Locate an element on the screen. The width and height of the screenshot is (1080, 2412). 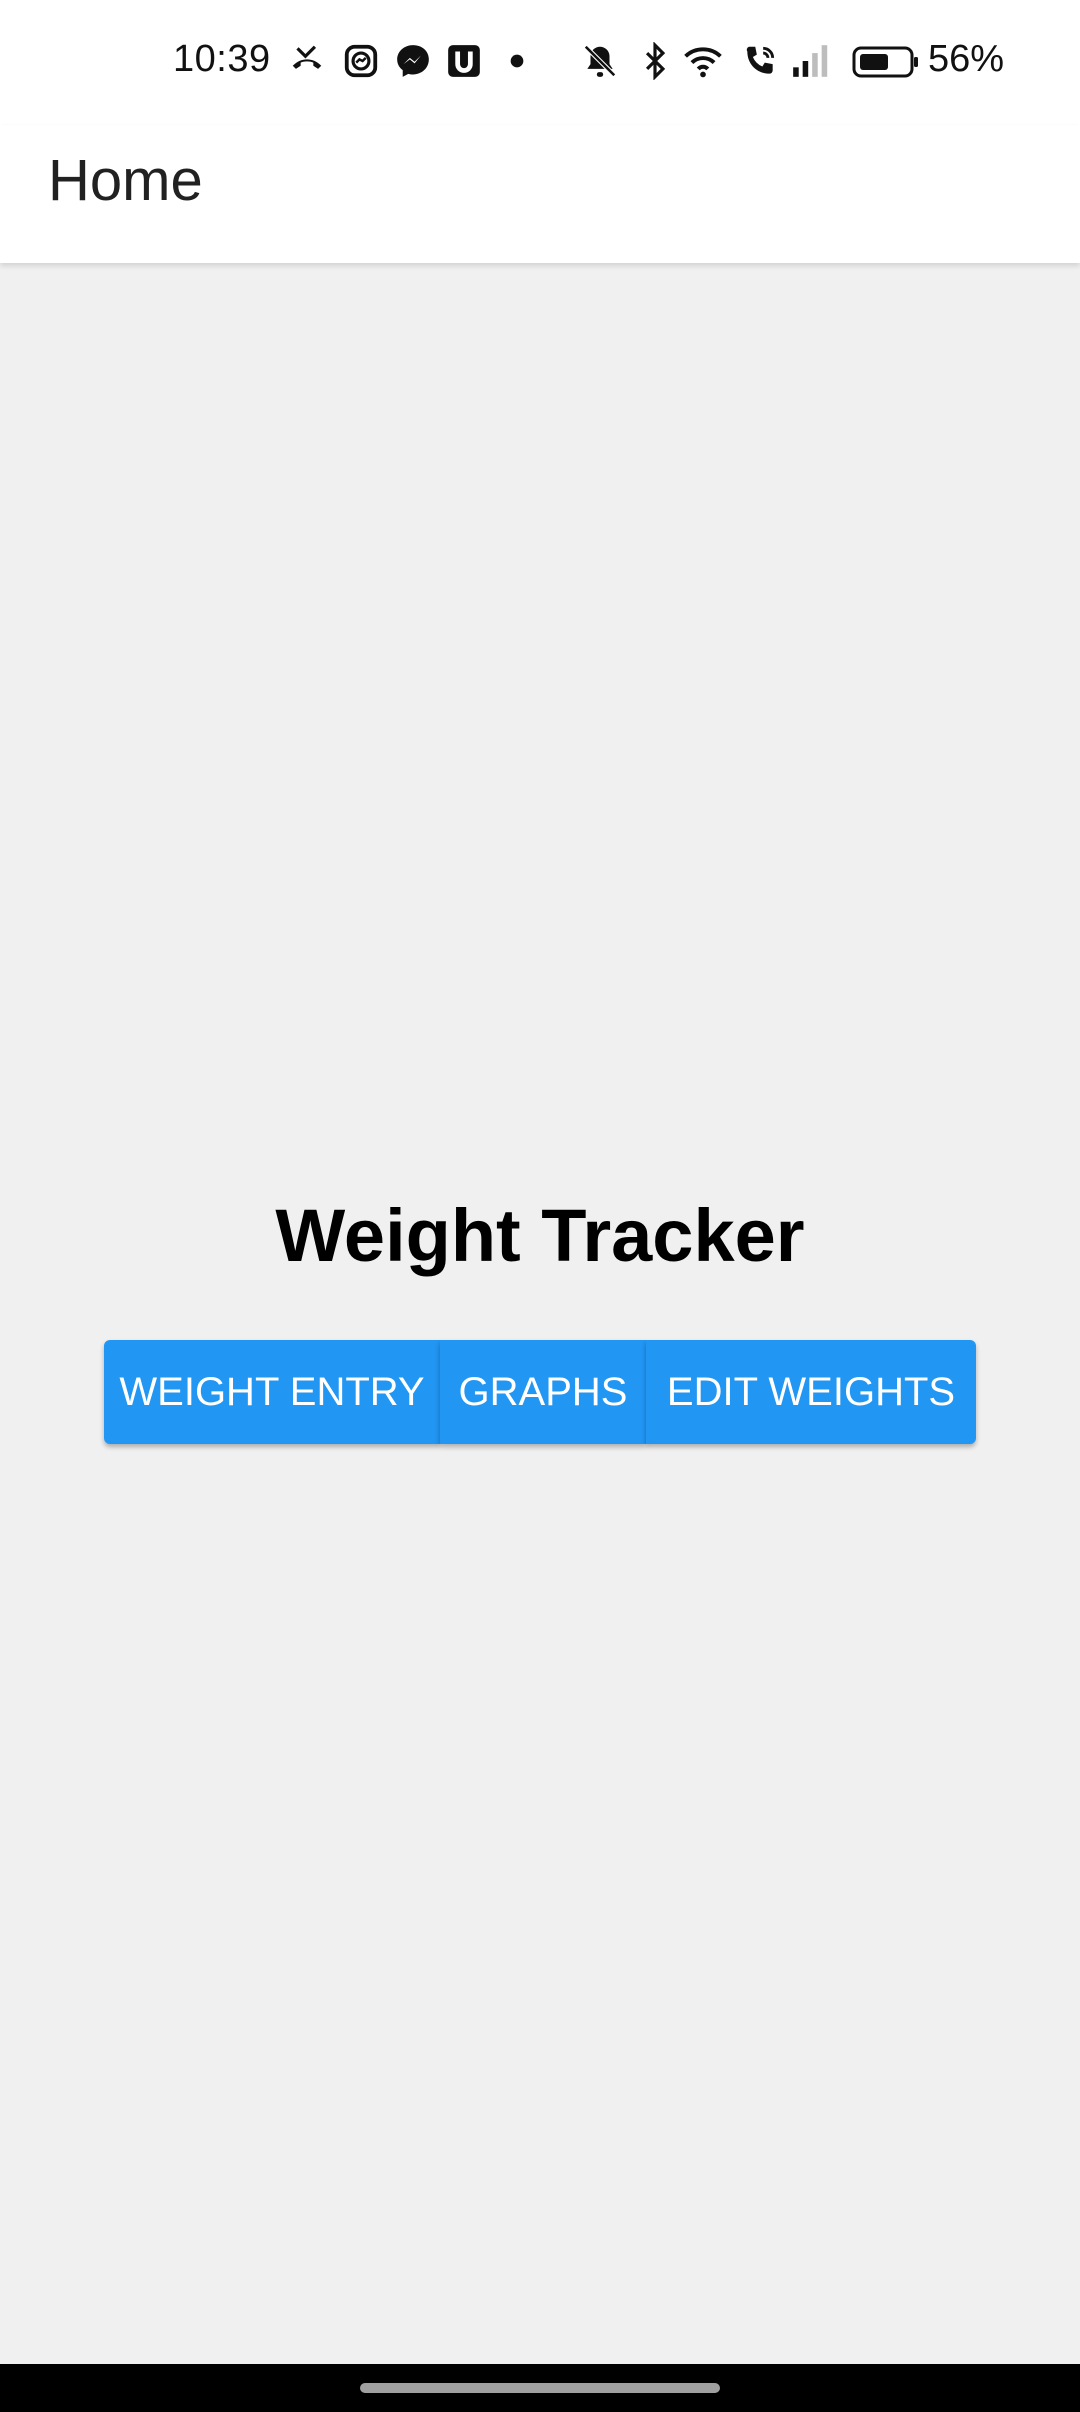
status-bar: 10:39 56% is located at coordinates (540, 62).